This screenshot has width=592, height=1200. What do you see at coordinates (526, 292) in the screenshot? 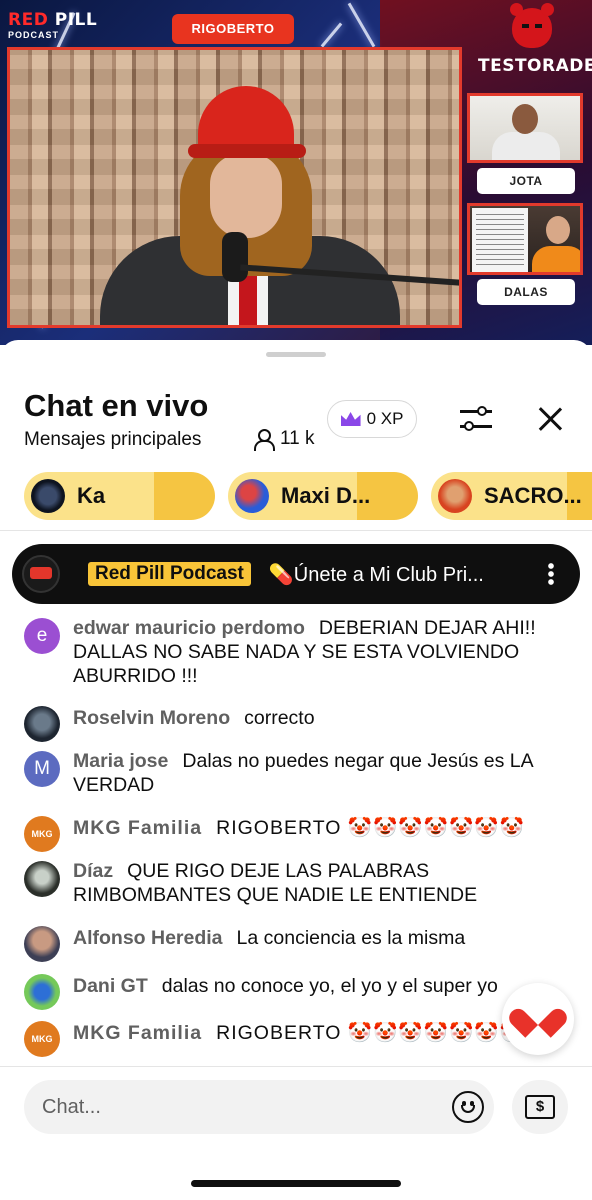
I see `guest-label-dalas: DALAS` at bounding box center [526, 292].